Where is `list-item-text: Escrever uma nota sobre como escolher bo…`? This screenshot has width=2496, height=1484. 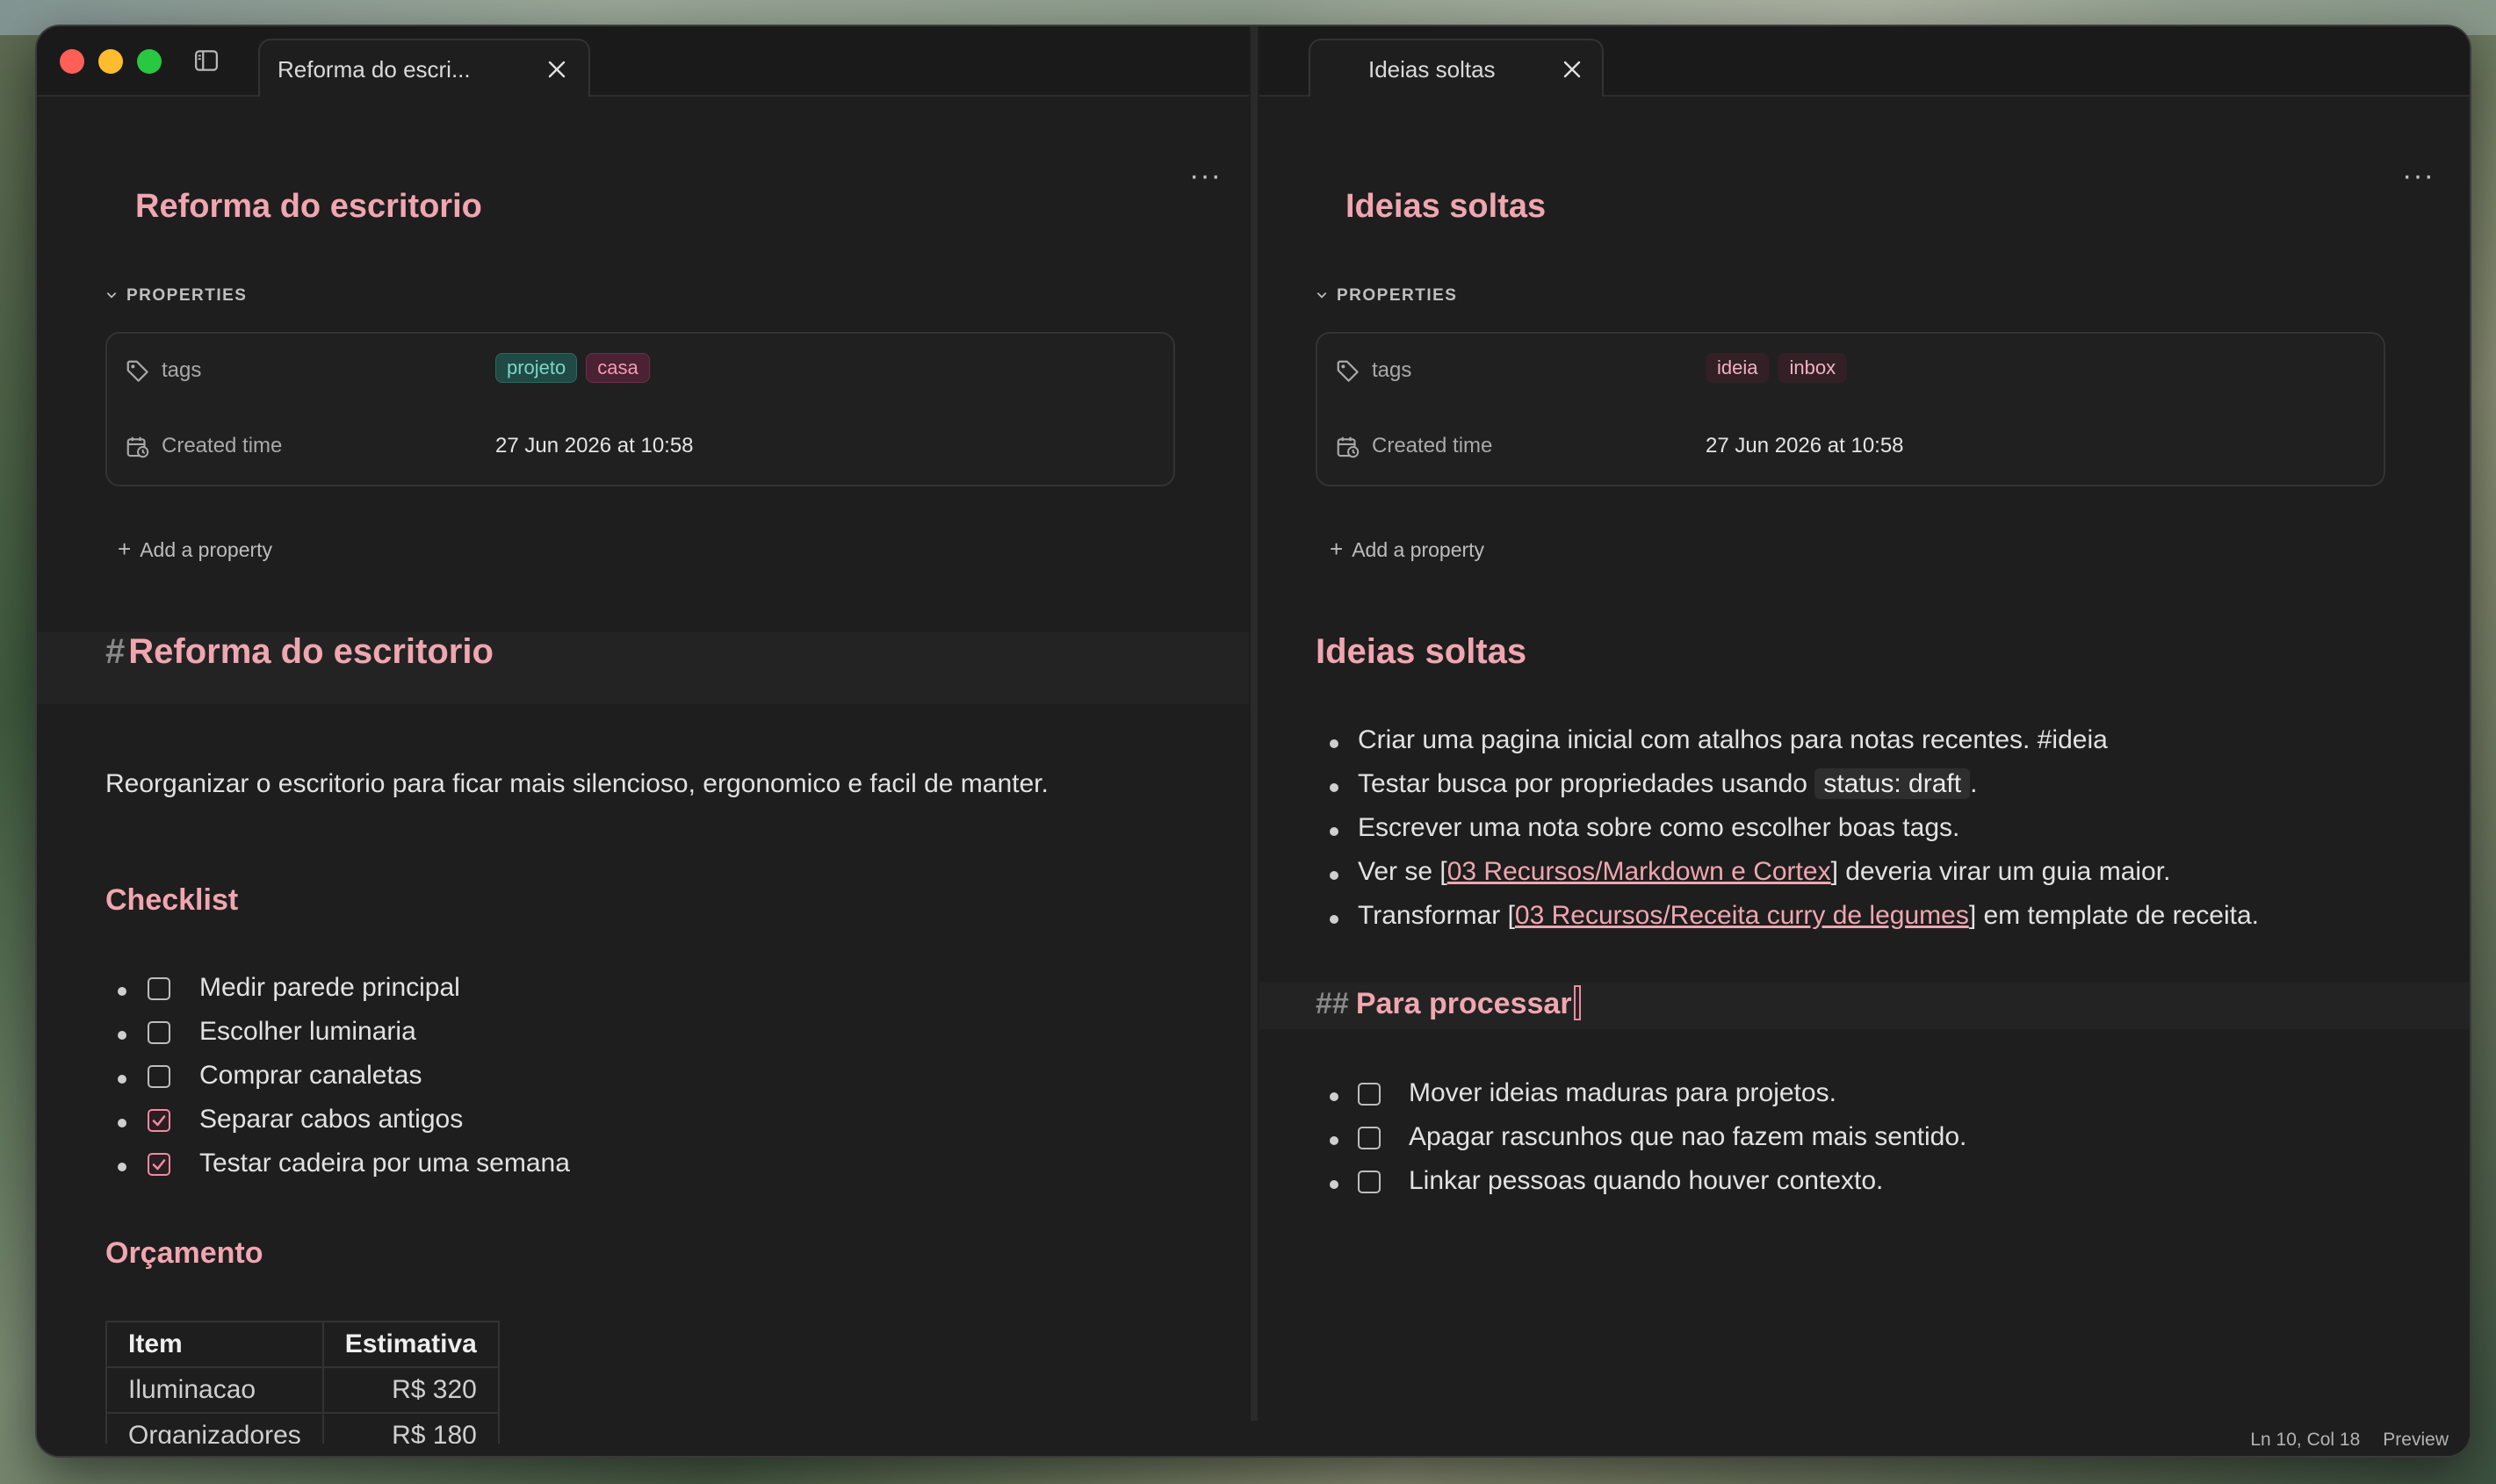 list-item-text: Escrever uma nota sobre como escolher bo… is located at coordinates (1658, 828).